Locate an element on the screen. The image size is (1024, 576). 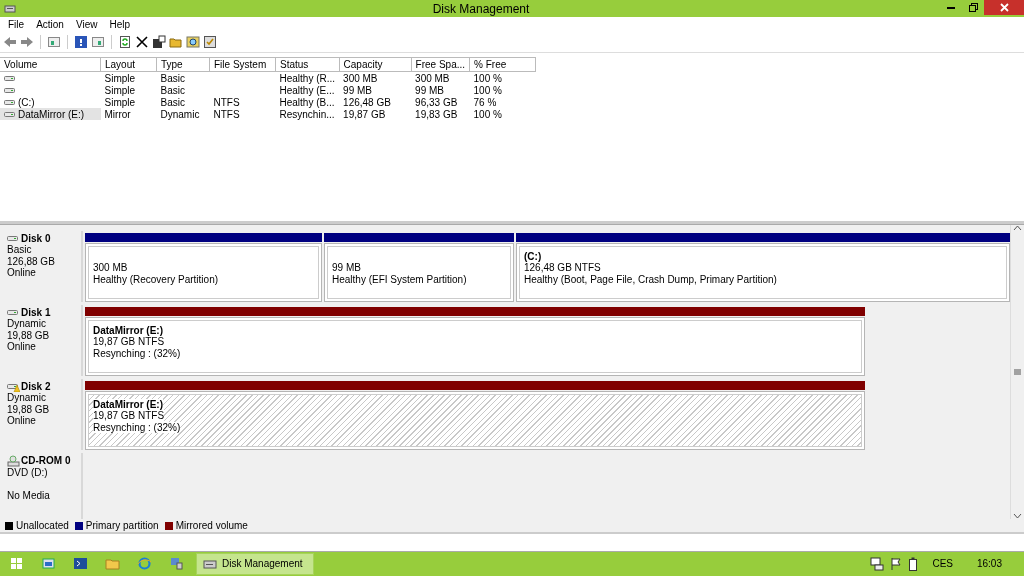
table-cell-text: 126,48 GB is located at coordinates (367, 102).